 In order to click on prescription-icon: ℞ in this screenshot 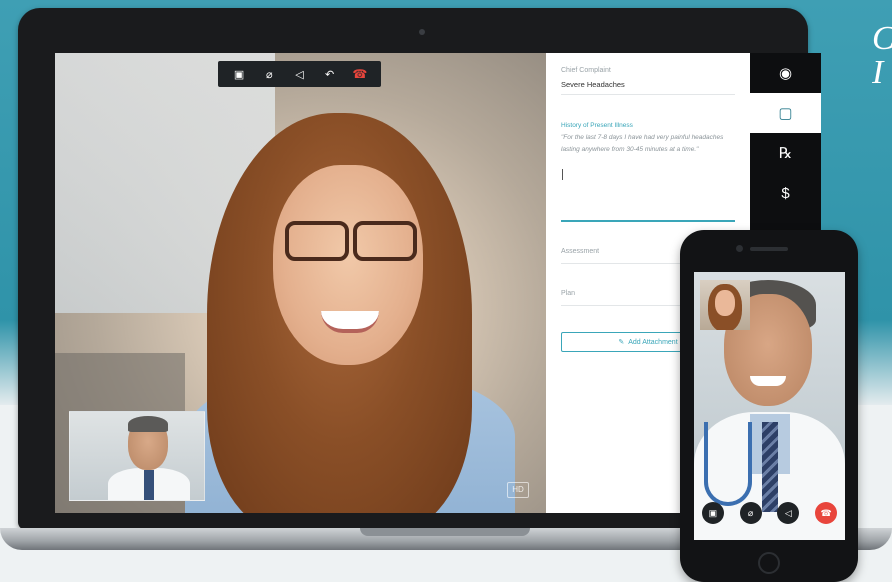, I will do `click(785, 153)`.